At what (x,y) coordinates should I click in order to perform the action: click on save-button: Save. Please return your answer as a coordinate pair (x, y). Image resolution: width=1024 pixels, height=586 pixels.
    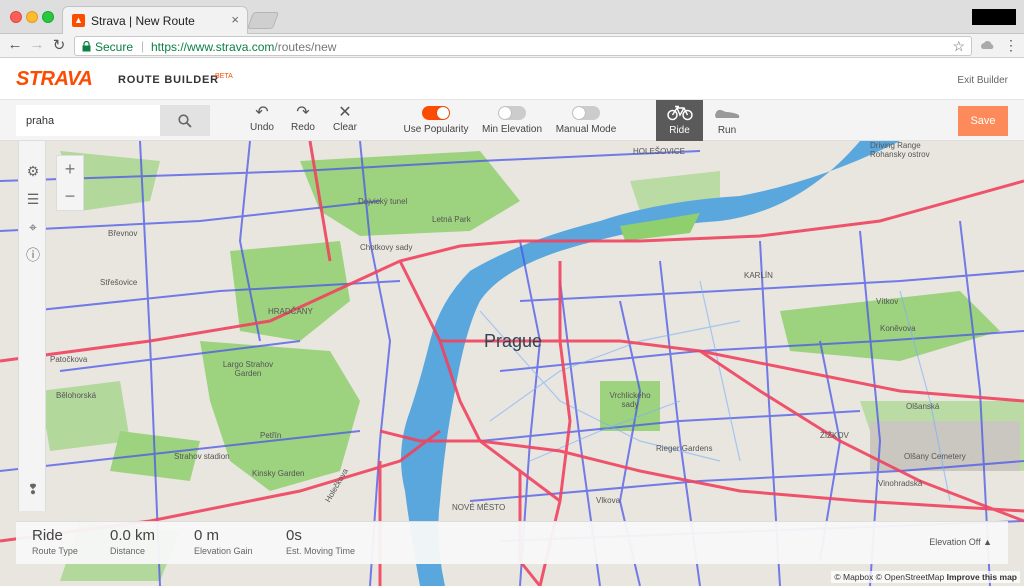
    Looking at the image, I should click on (983, 121).